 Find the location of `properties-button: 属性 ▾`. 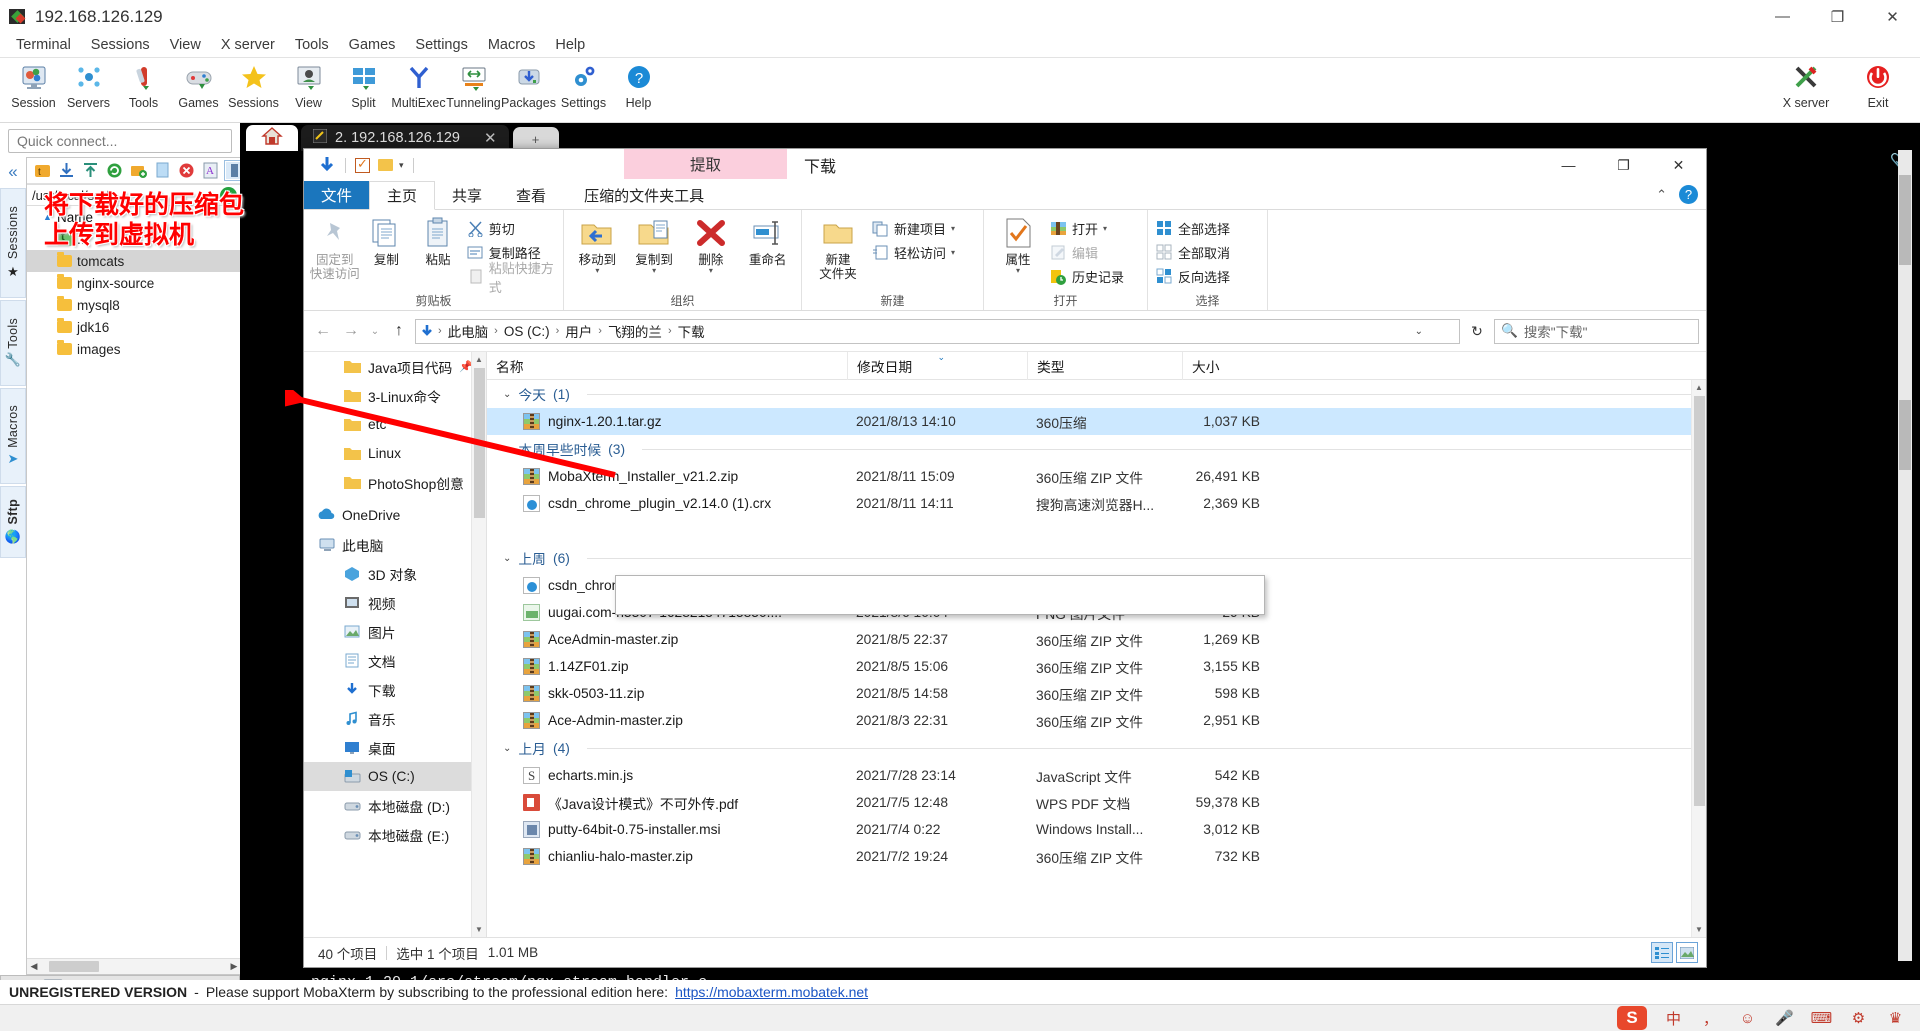

properties-button: 属性 ▾ is located at coordinates (1018, 252).